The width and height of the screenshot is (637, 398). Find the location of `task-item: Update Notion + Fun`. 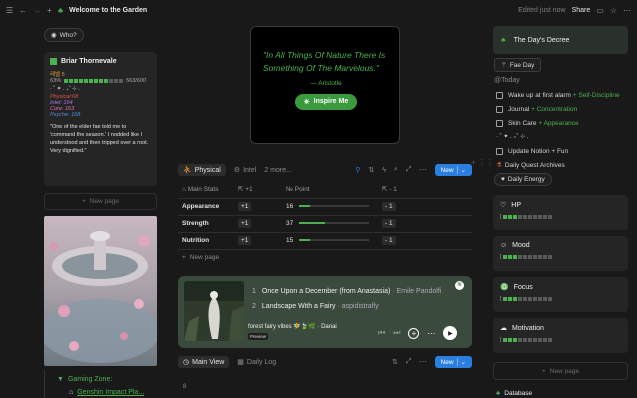

task-item: Update Notion + Fun is located at coordinates (563, 151).